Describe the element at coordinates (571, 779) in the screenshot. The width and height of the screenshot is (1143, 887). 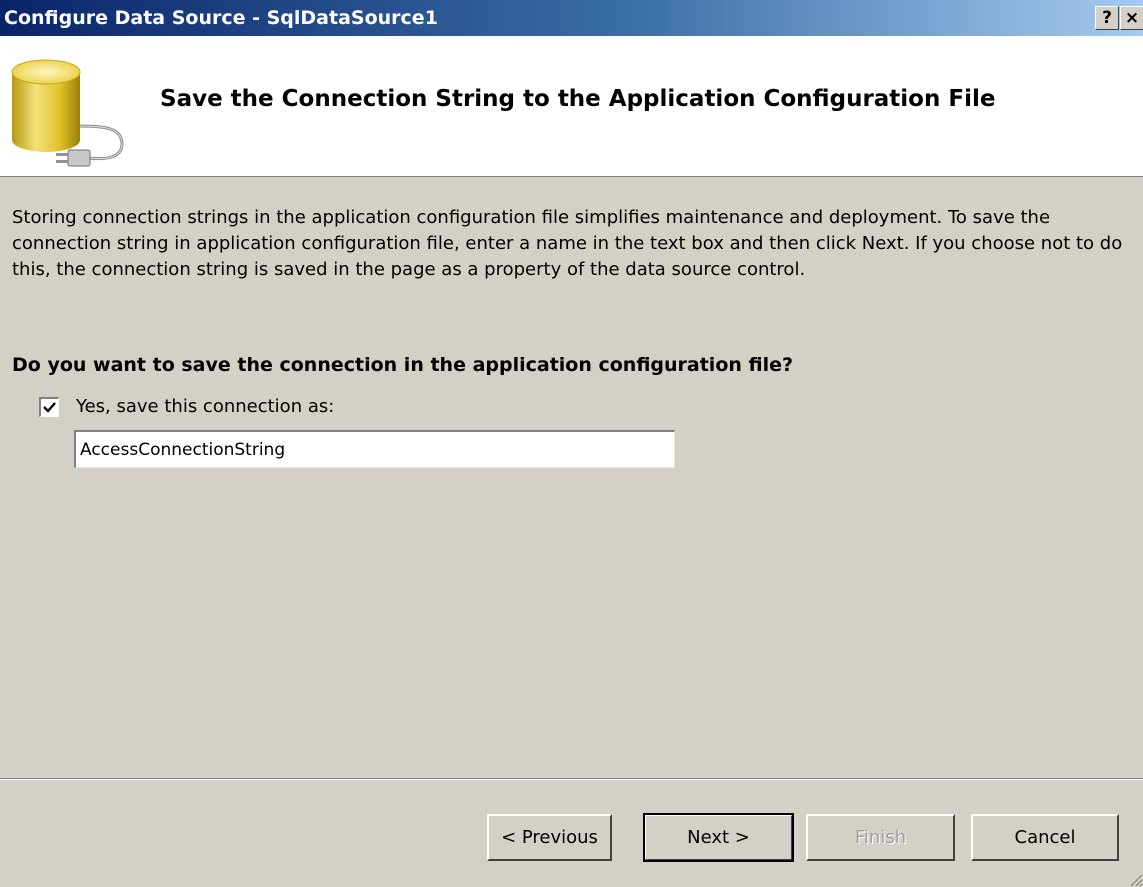
I see `footer-separator` at that location.